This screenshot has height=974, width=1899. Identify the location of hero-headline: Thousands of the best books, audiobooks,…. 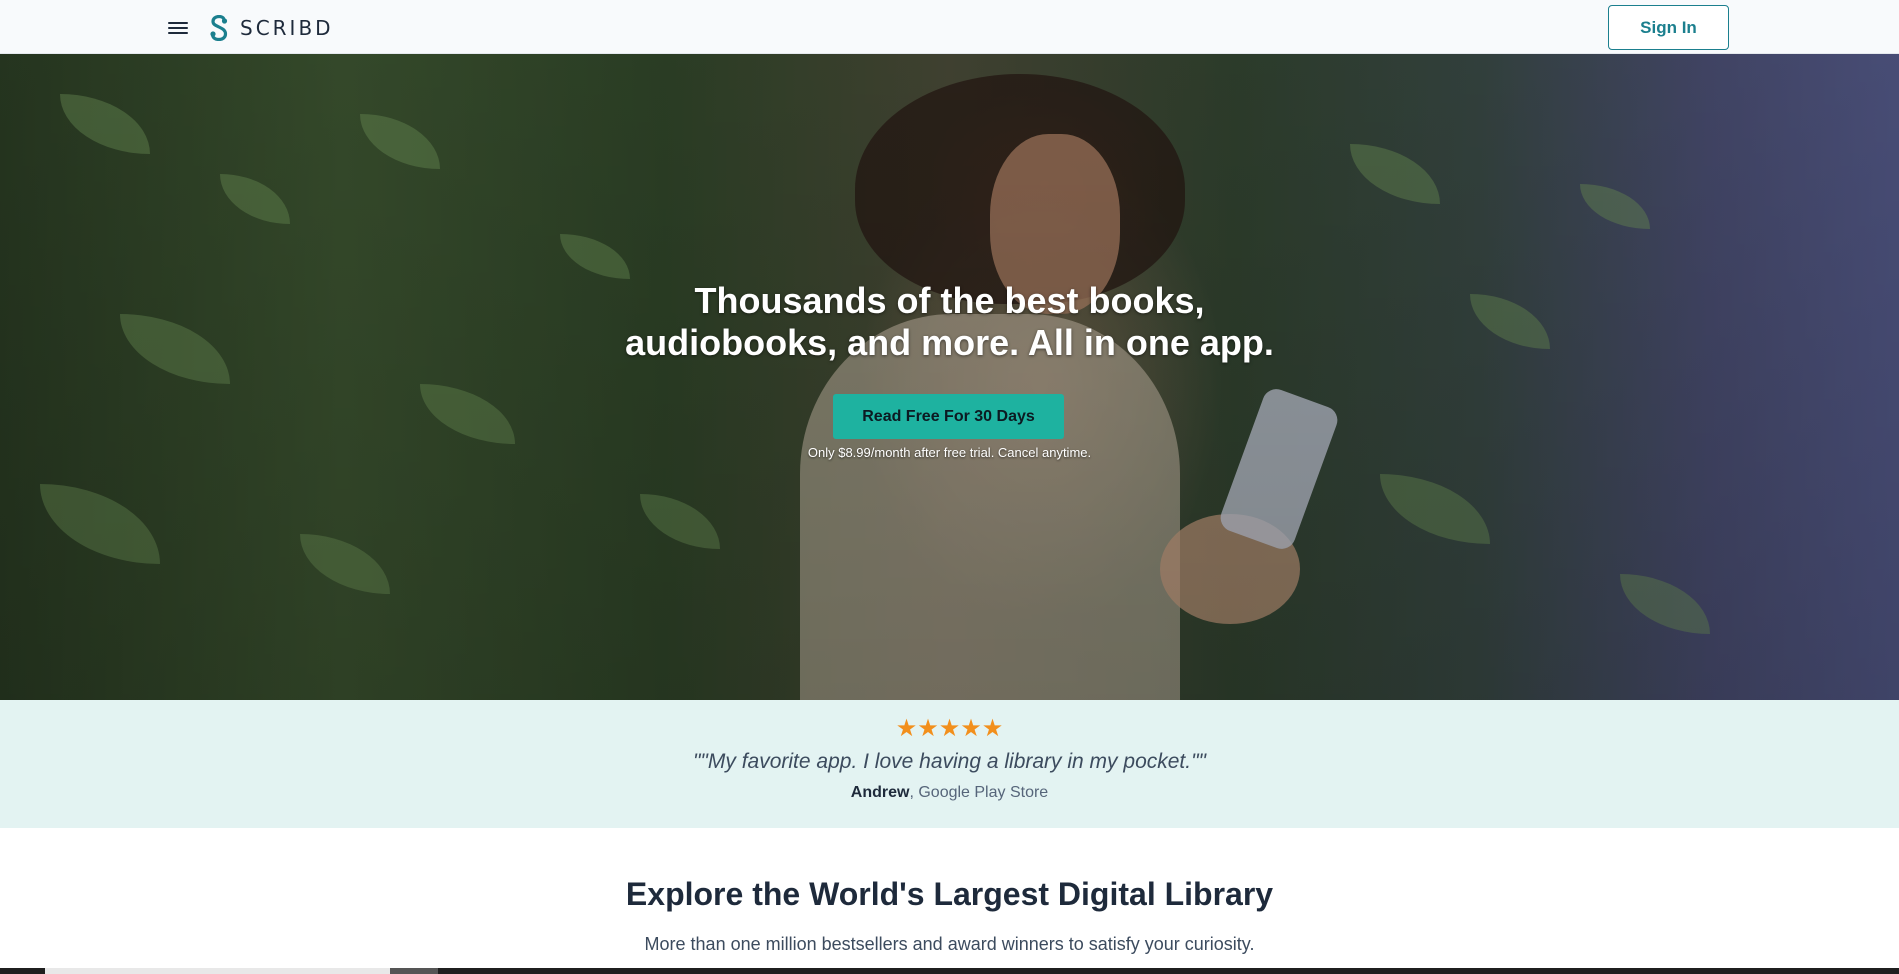
(949, 321).